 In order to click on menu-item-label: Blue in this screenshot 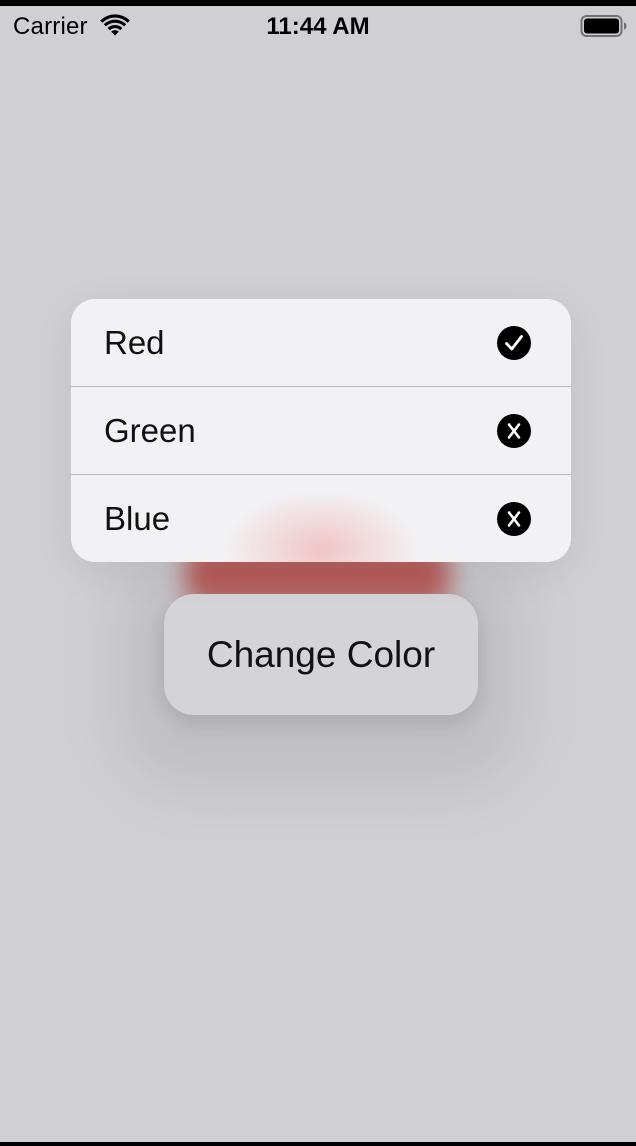, I will do `click(137, 518)`.